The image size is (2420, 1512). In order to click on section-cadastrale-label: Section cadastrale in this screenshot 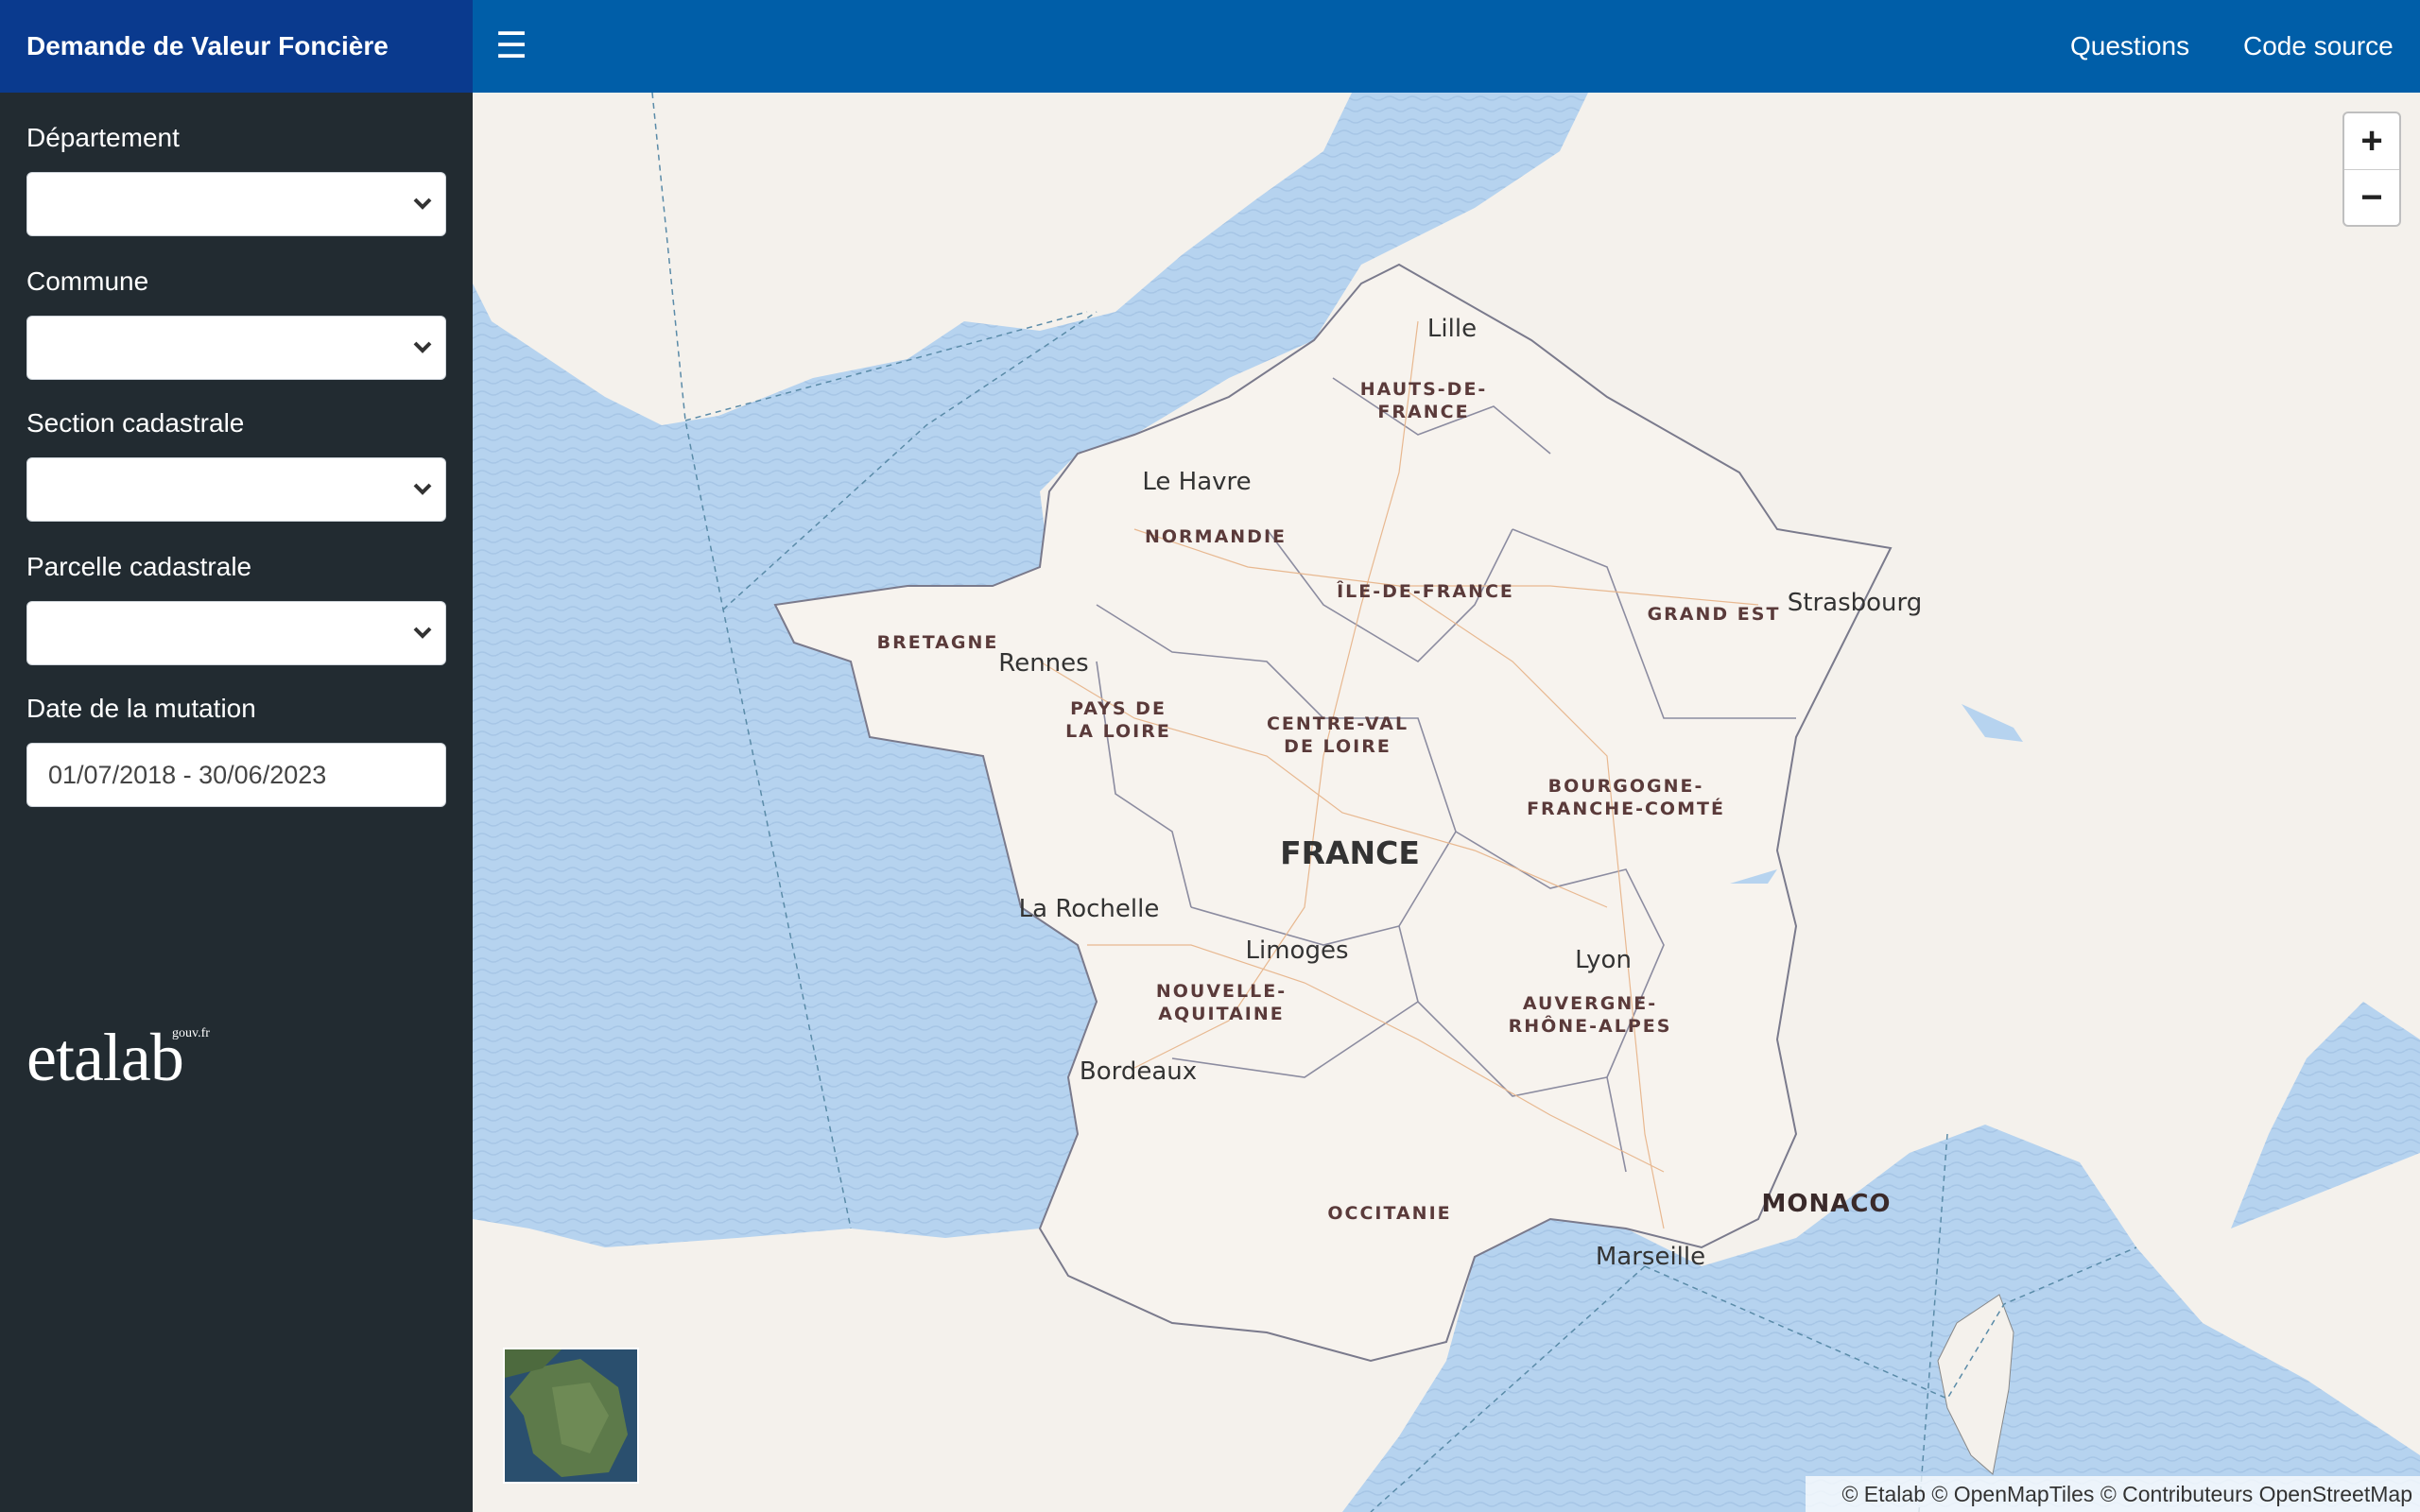, I will do `click(135, 423)`.